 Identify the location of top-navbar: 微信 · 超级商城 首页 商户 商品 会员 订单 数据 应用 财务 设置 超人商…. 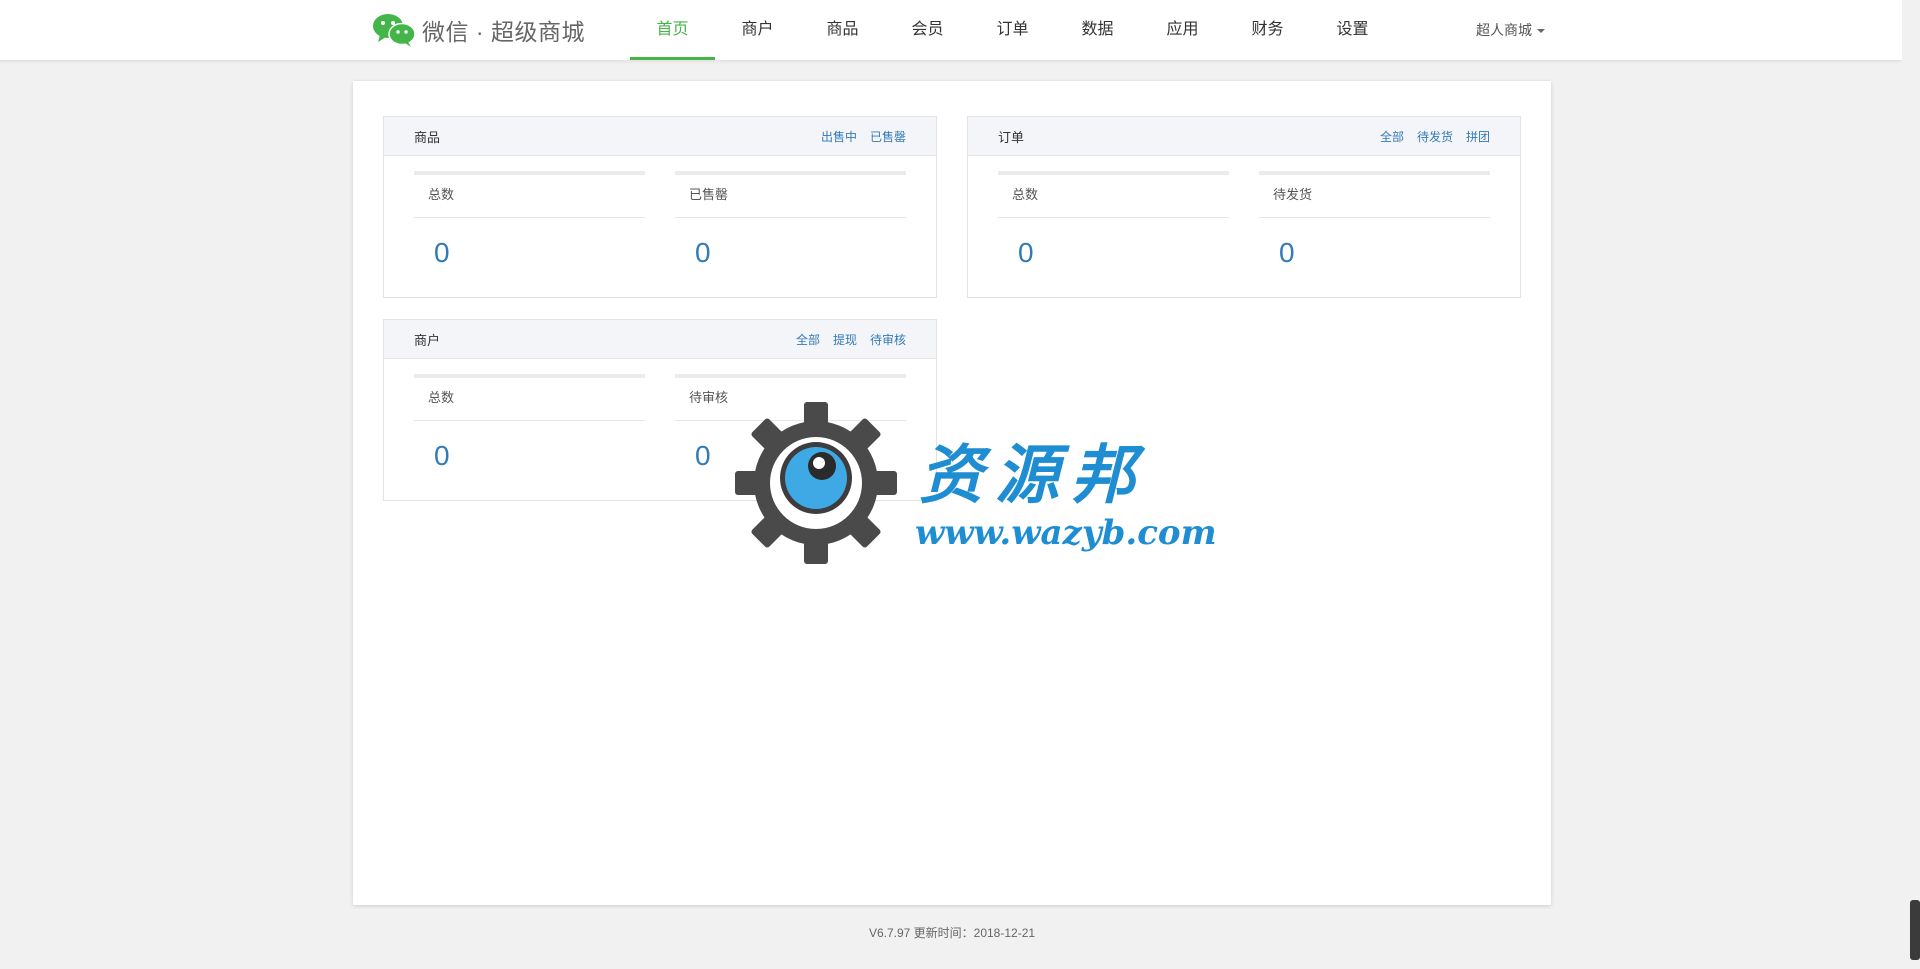
(951, 30).